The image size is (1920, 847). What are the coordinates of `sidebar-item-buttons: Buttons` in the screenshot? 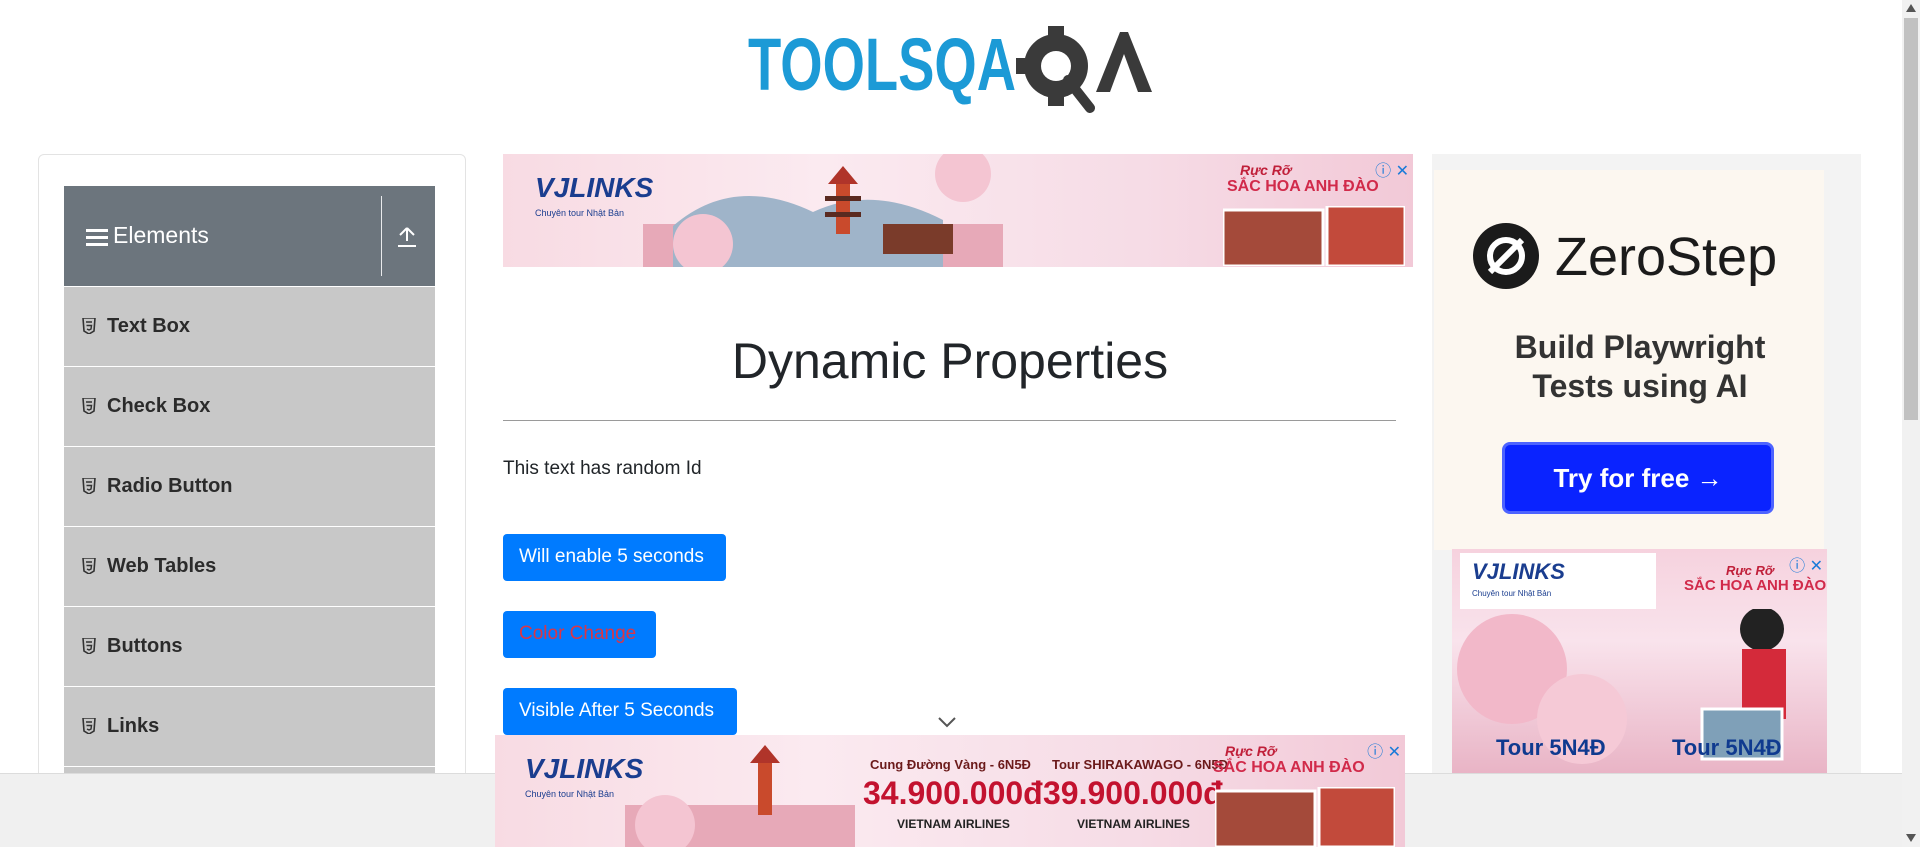 It's located at (249, 647).